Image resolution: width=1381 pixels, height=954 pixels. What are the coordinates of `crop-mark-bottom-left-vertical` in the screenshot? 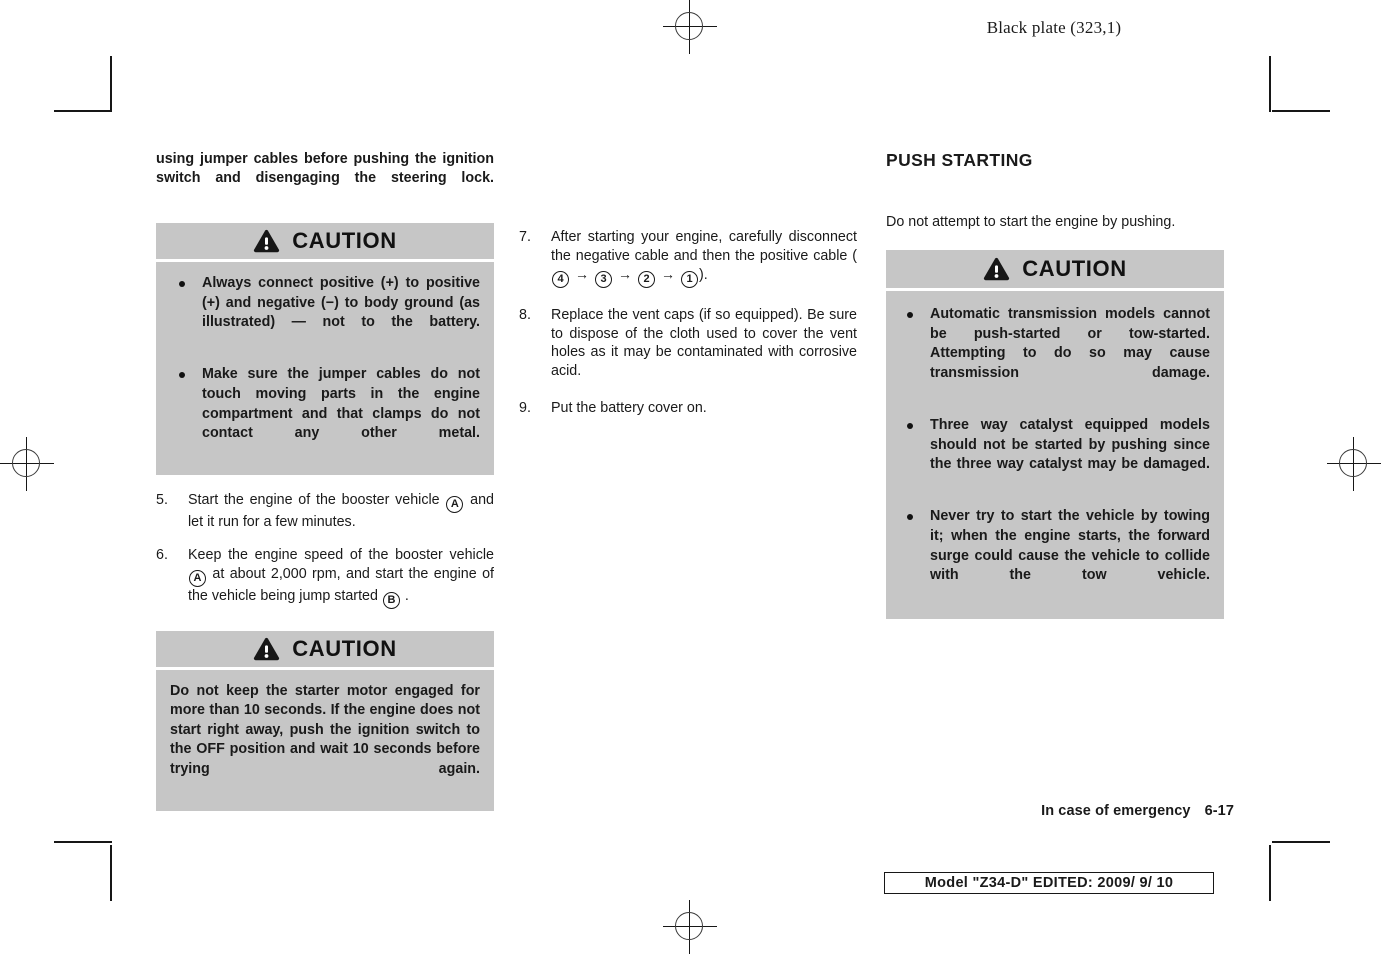 It's located at (111, 873).